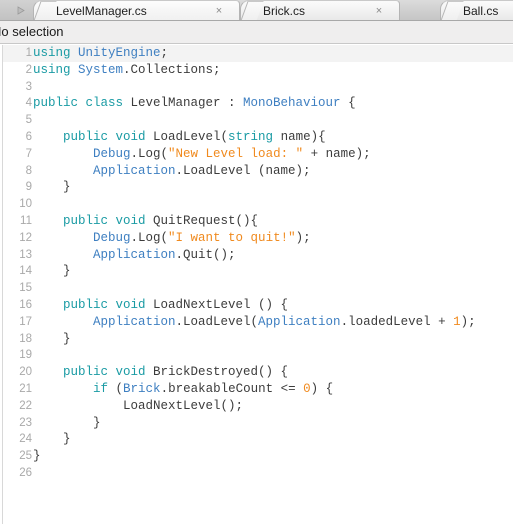  Describe the element at coordinates (28, 170) in the screenshot. I see `line-number: 8` at that location.